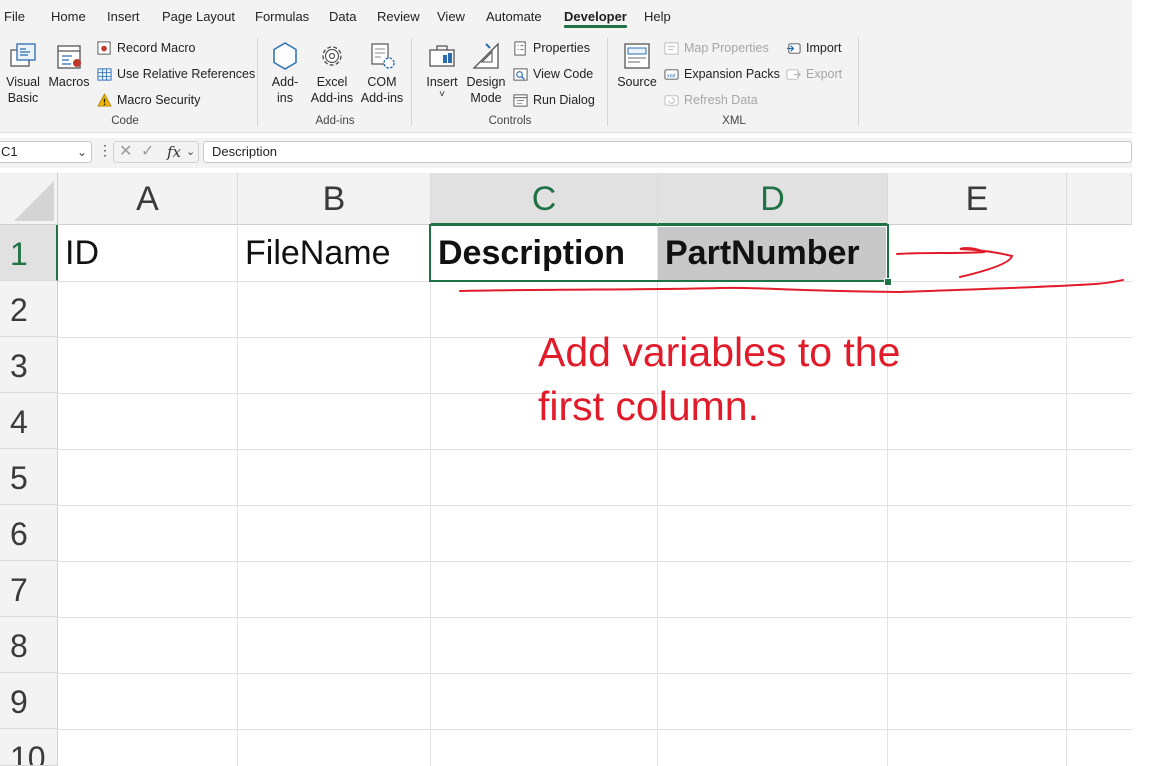 The height and width of the screenshot is (766, 1163). I want to click on annotation-note: Add variables to the first column., so click(798, 379).